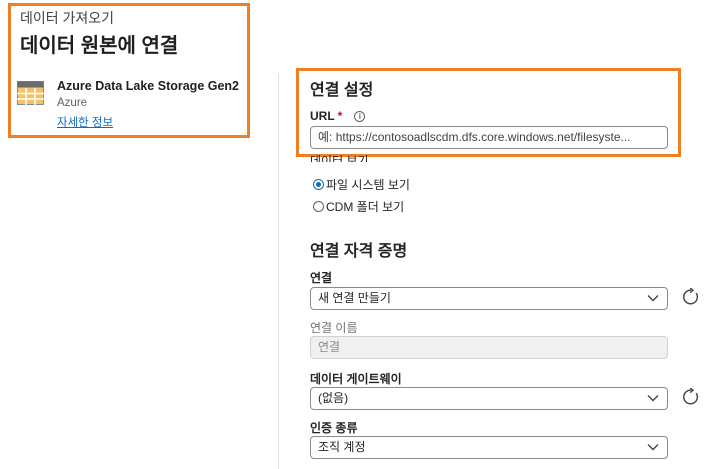  Describe the element at coordinates (85, 122) in the screenshot. I see `learn-more-link: 자세한 정보` at that location.